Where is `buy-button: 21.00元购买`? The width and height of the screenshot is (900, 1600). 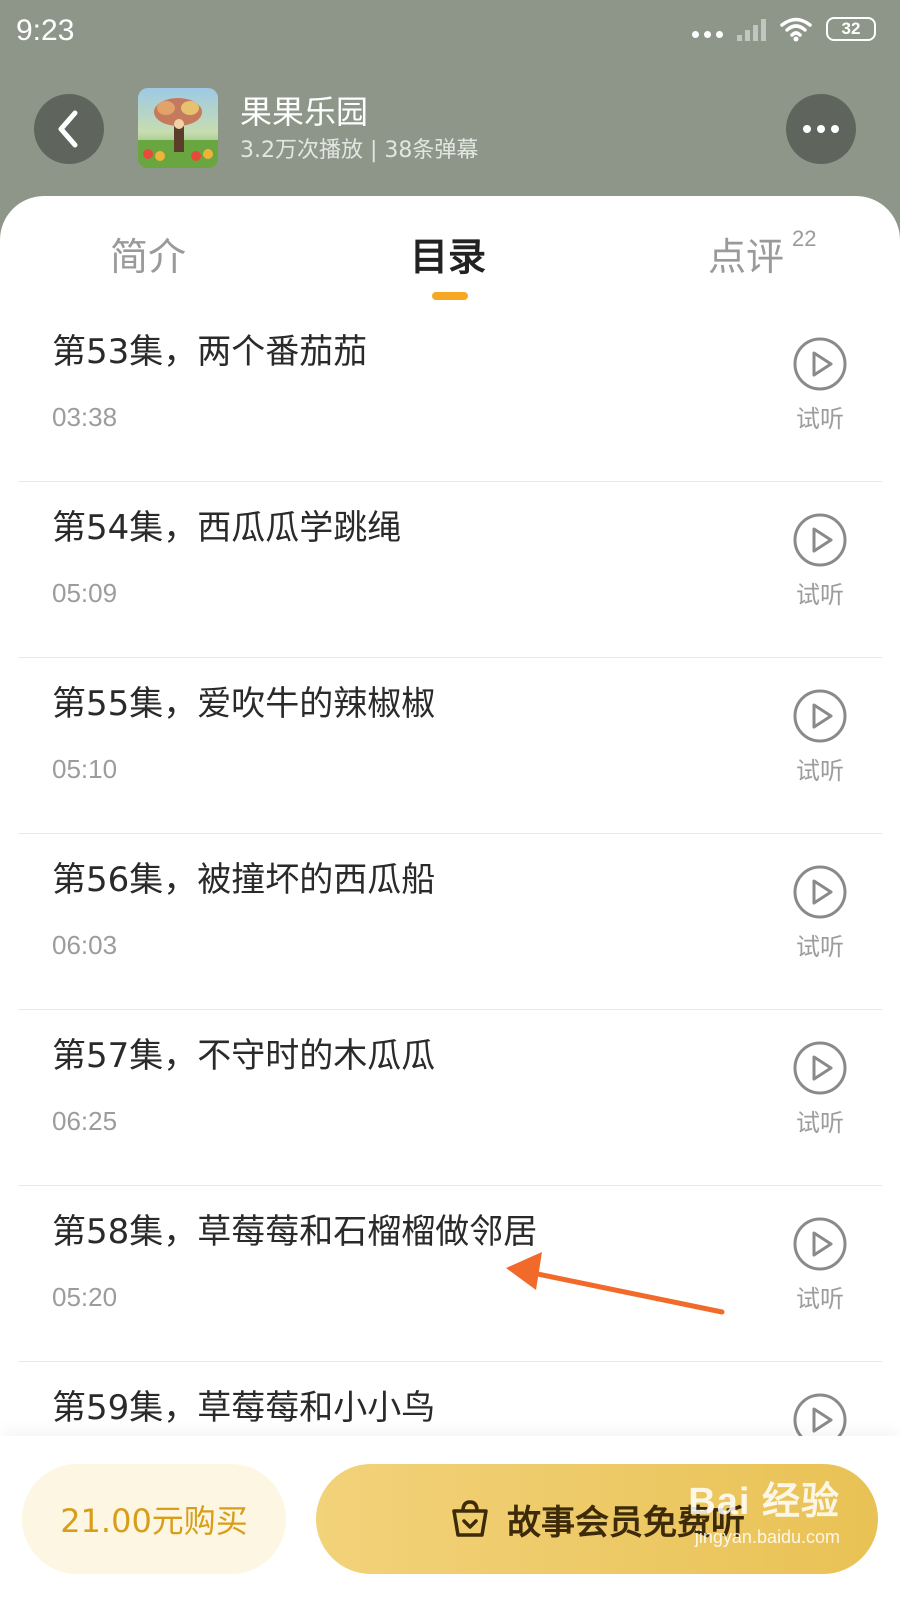
buy-button: 21.00元购买 is located at coordinates (154, 1519).